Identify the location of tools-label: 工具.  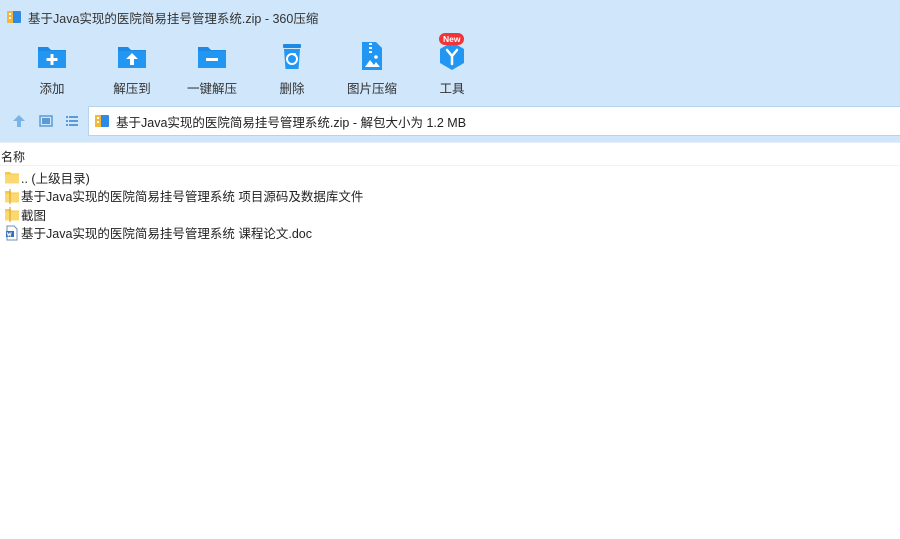
(452, 89).